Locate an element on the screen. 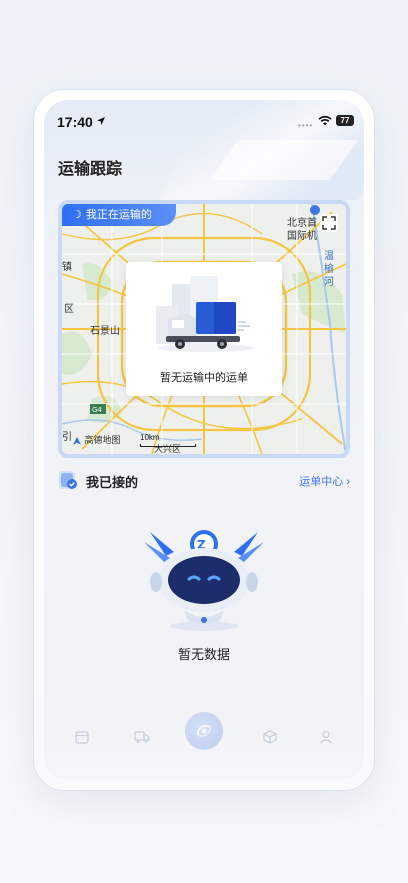 This screenshot has height=883, width=408. map-label-g4: G4 is located at coordinates (97, 410).